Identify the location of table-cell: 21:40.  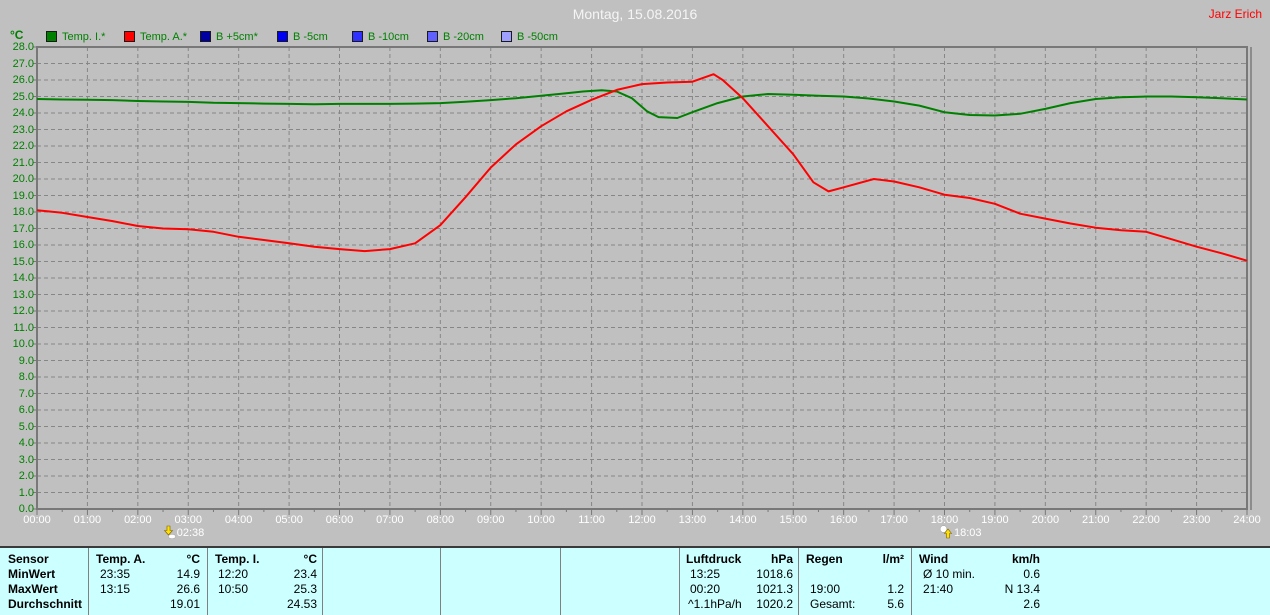
(938, 589).